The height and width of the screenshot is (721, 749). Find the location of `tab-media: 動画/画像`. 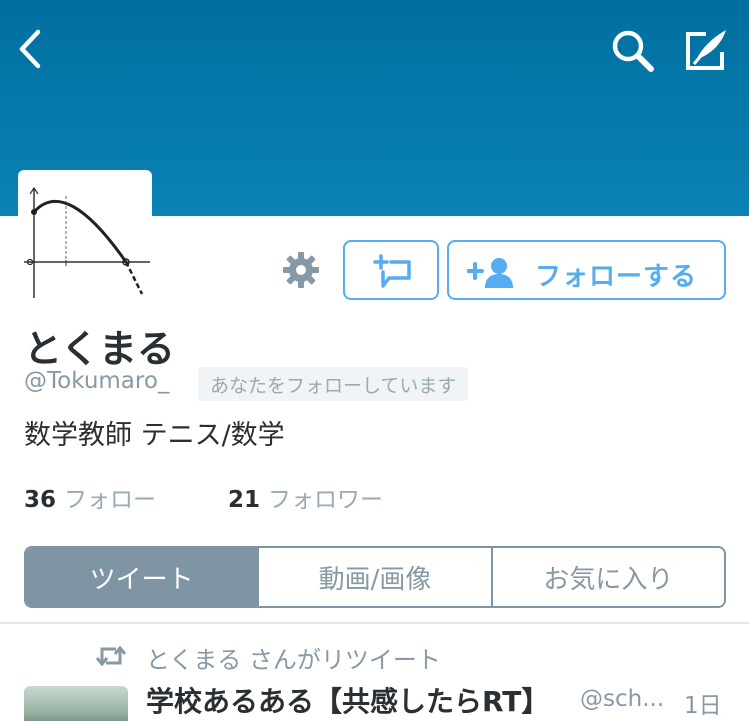

tab-media: 動画/画像 is located at coordinates (374, 577).